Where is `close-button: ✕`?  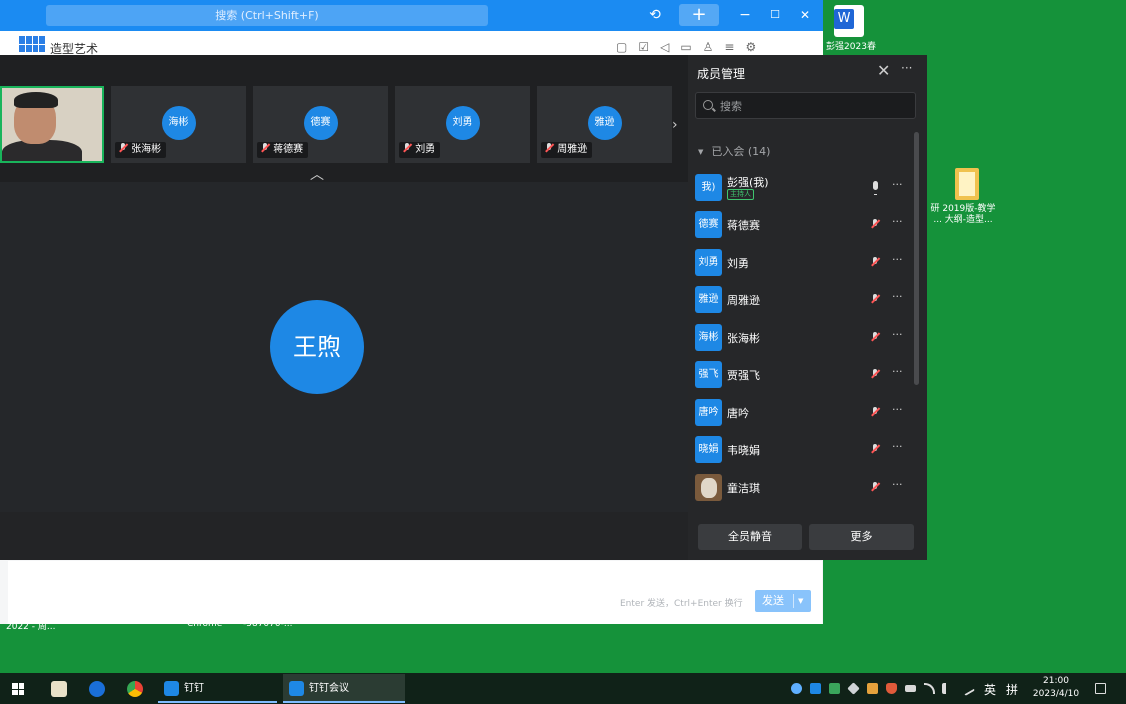
close-button: ✕ is located at coordinates (805, 15).